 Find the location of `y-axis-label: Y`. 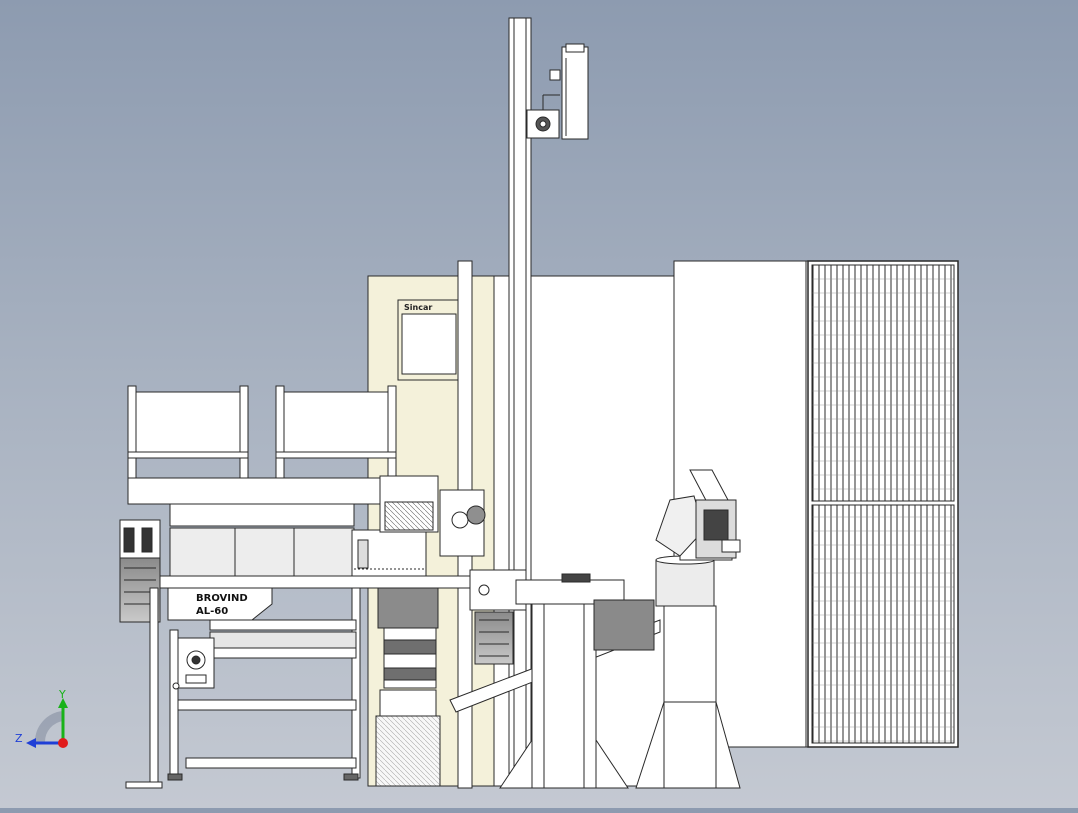

y-axis-label: Y is located at coordinates (62, 694).